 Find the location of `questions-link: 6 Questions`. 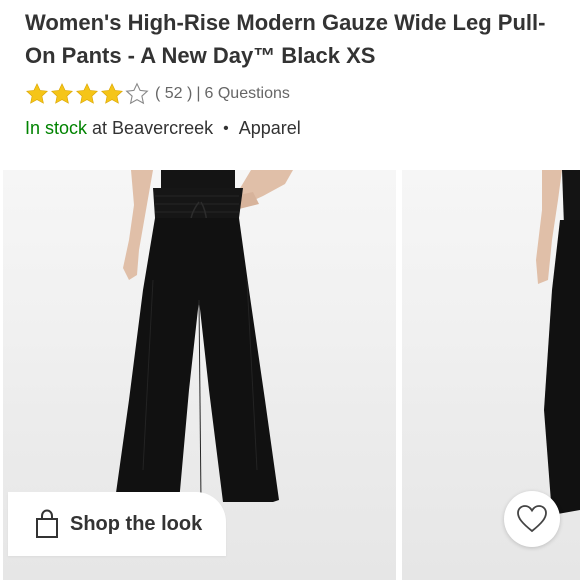

questions-link: 6 Questions is located at coordinates (247, 94).